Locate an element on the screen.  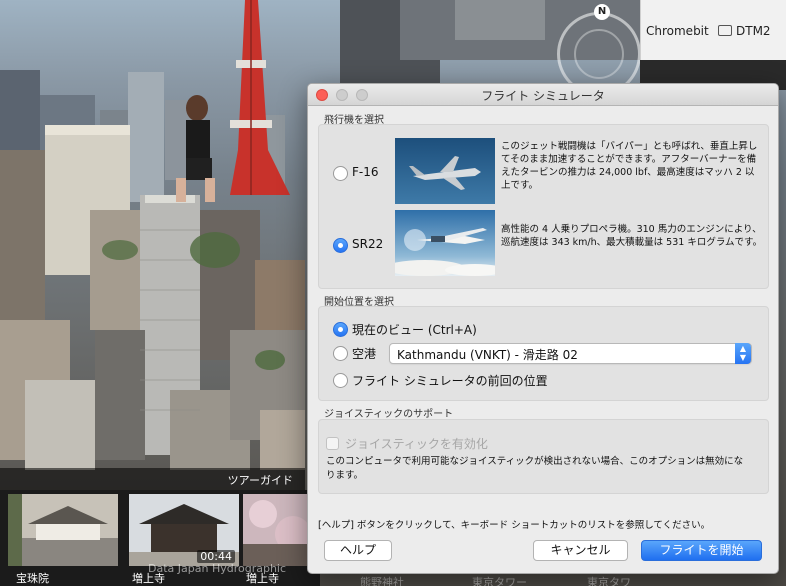
bookmark-folder-label: DTM2 is located at coordinates (753, 31).